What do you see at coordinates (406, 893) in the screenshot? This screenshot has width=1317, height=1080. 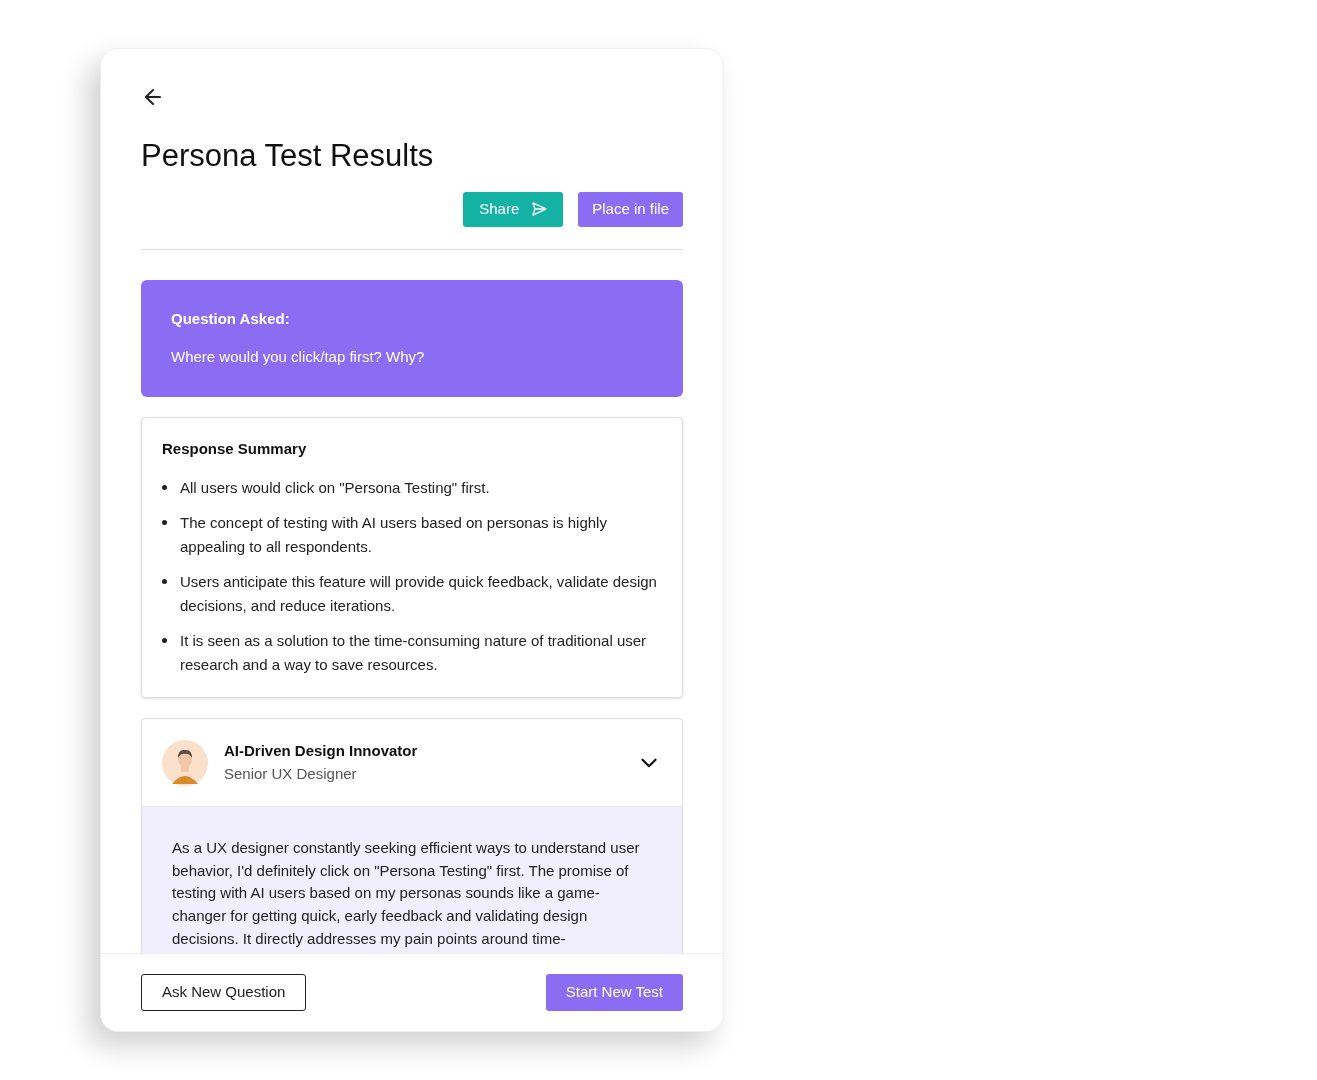 I see `persona-response: As a UX designer constantly seeking efficient ways to understand user behavior, I'd definitely click on "Persona Testing" first. The promise of testing with AI users based on my personas sounds like a game-changer for getting quick, early feedback and validating design decisions. It directly addresses my pain points around time-` at bounding box center [406, 893].